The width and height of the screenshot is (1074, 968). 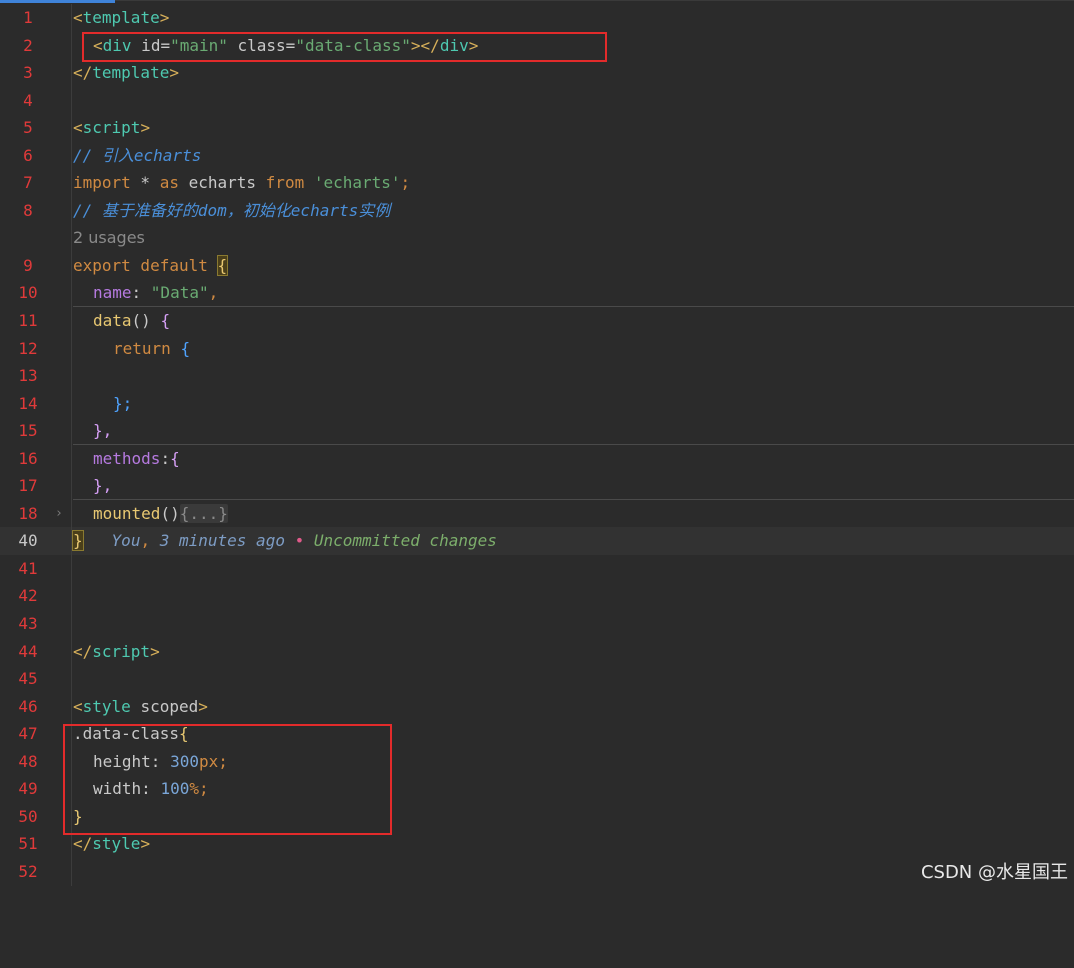 What do you see at coordinates (537, 183) in the screenshot?
I see `code-line: 7 import * as echarts from 'echarts';` at bounding box center [537, 183].